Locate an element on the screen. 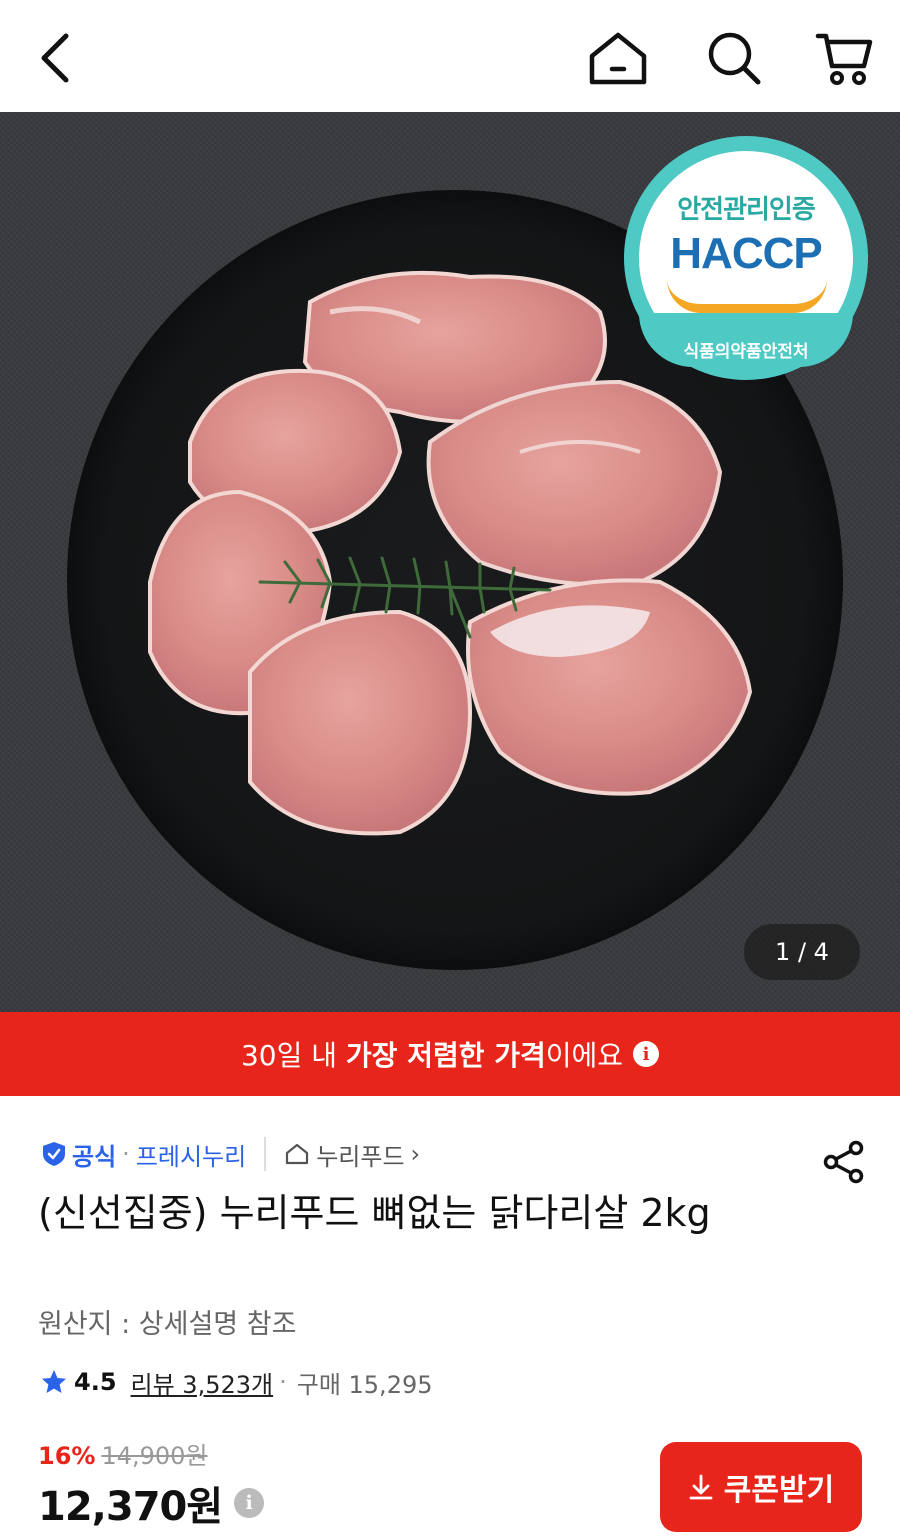 The width and height of the screenshot is (900, 1539). home-icon is located at coordinates (618, 58).